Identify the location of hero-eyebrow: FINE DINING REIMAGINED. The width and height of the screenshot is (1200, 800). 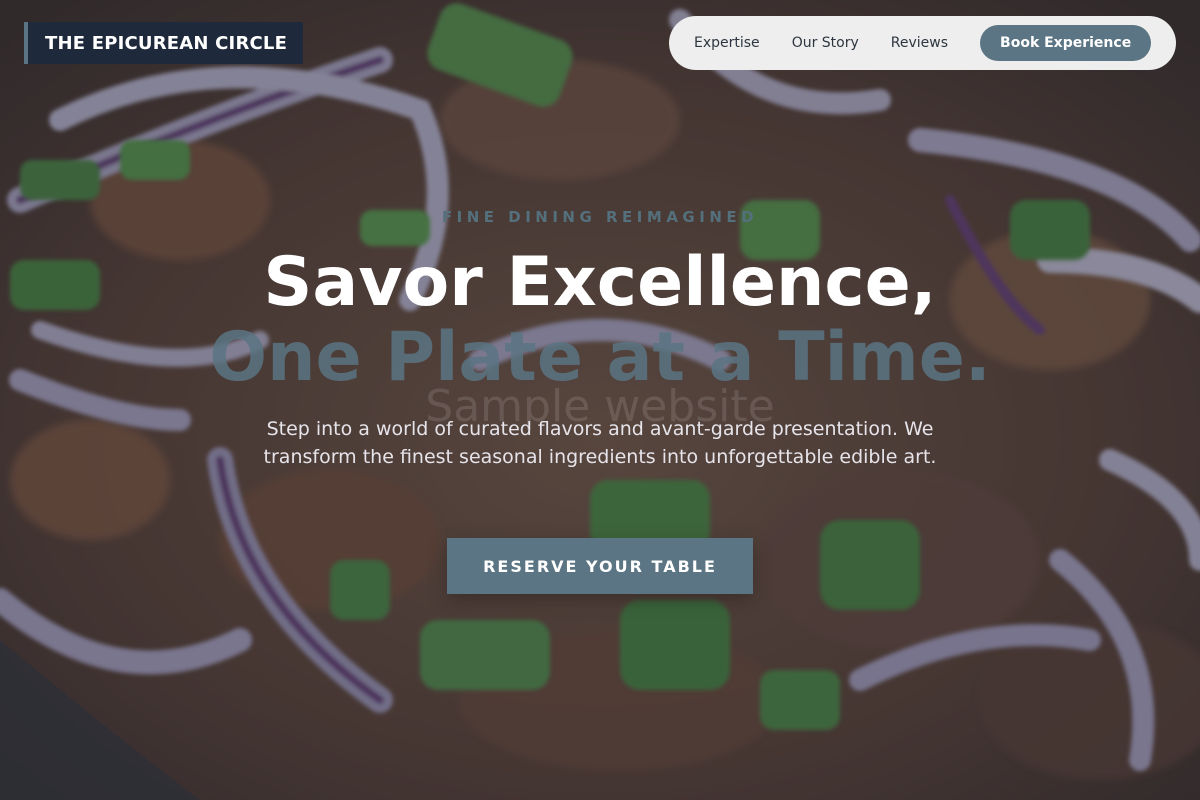
(600, 217).